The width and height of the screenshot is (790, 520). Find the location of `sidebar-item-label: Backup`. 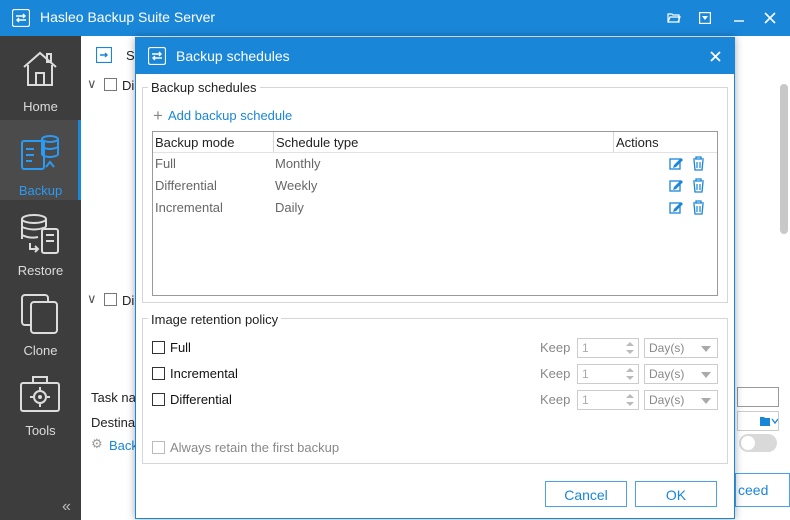

sidebar-item-label: Backup is located at coordinates (40, 190).